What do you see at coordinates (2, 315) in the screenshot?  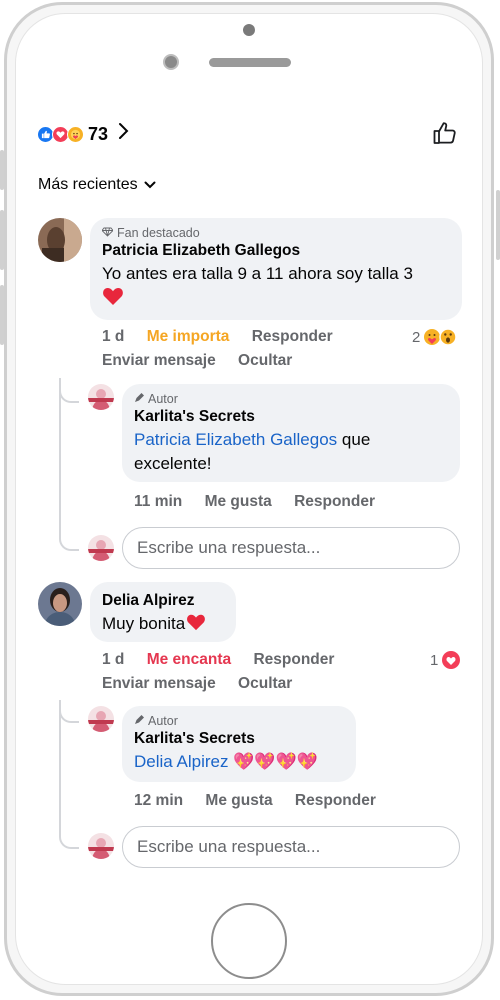 I see `volume-down-button` at bounding box center [2, 315].